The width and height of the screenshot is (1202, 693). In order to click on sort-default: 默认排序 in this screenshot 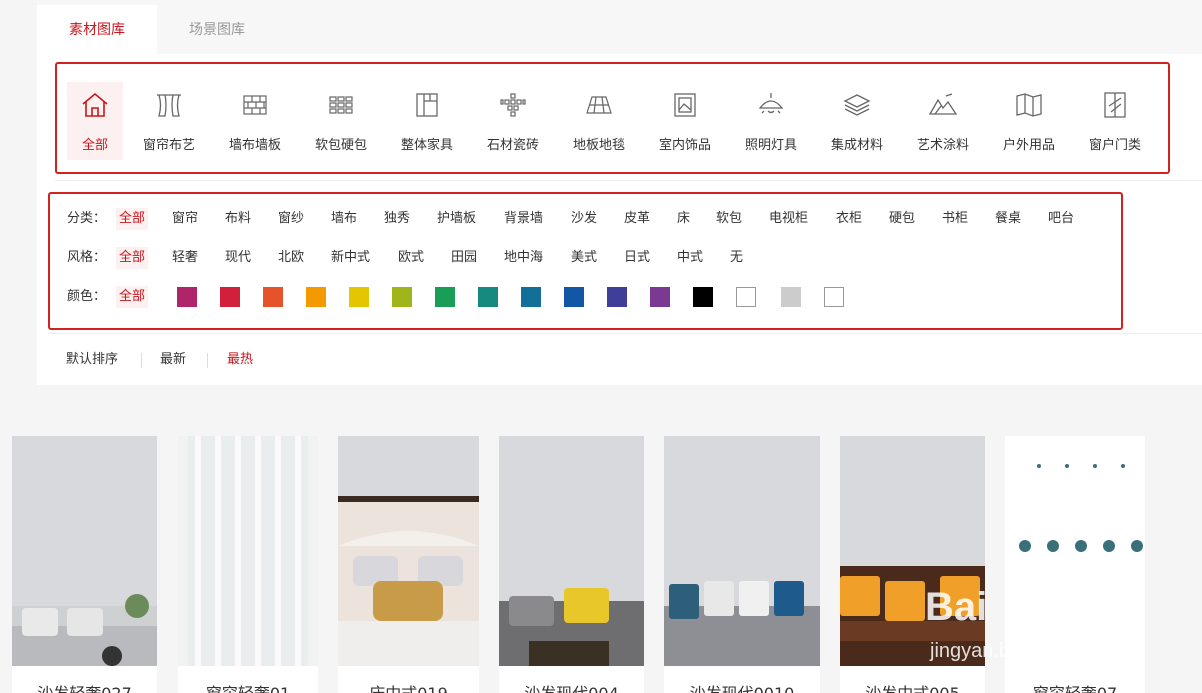, I will do `click(92, 360)`.